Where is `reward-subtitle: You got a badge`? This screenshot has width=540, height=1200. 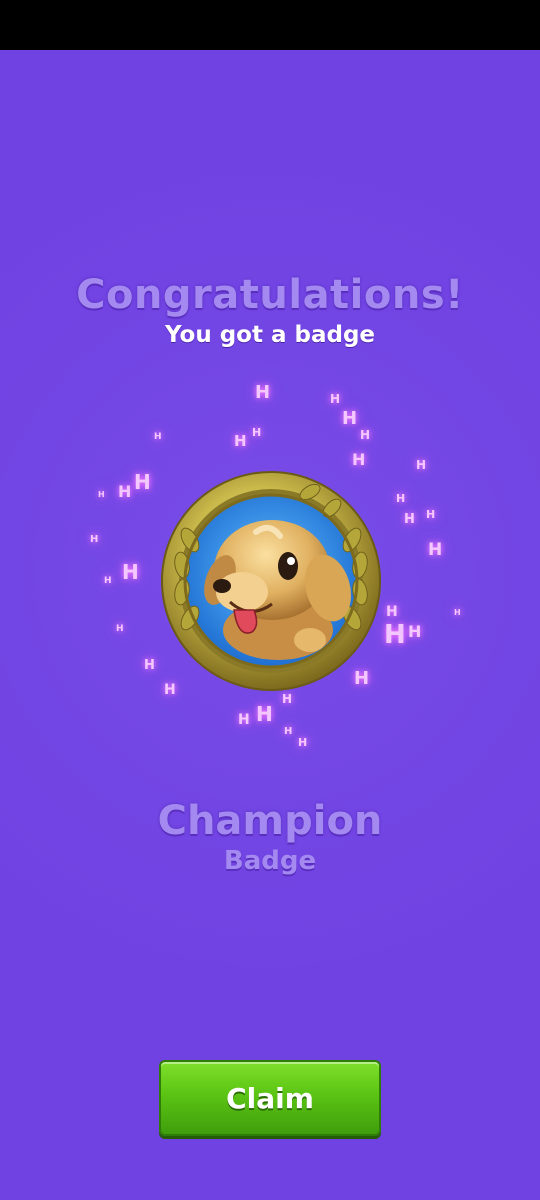 reward-subtitle: You got a badge is located at coordinates (270, 335).